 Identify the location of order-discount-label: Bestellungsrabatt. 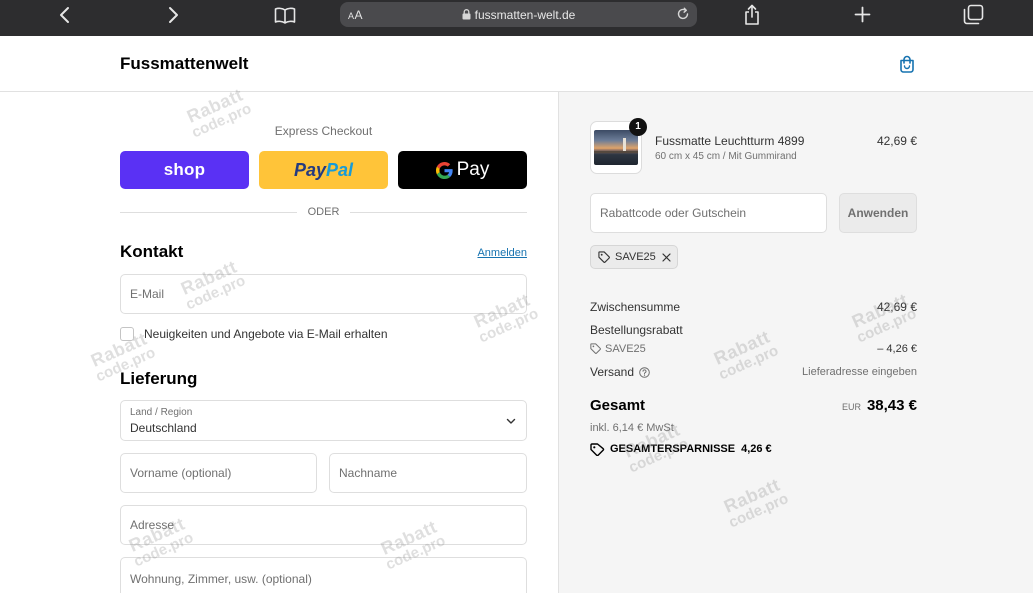
(636, 330).